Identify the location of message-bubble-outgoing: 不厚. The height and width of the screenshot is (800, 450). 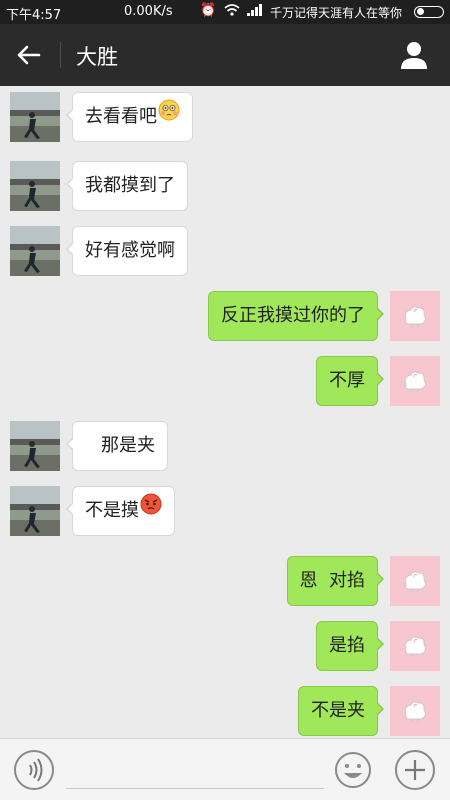
(350, 381).